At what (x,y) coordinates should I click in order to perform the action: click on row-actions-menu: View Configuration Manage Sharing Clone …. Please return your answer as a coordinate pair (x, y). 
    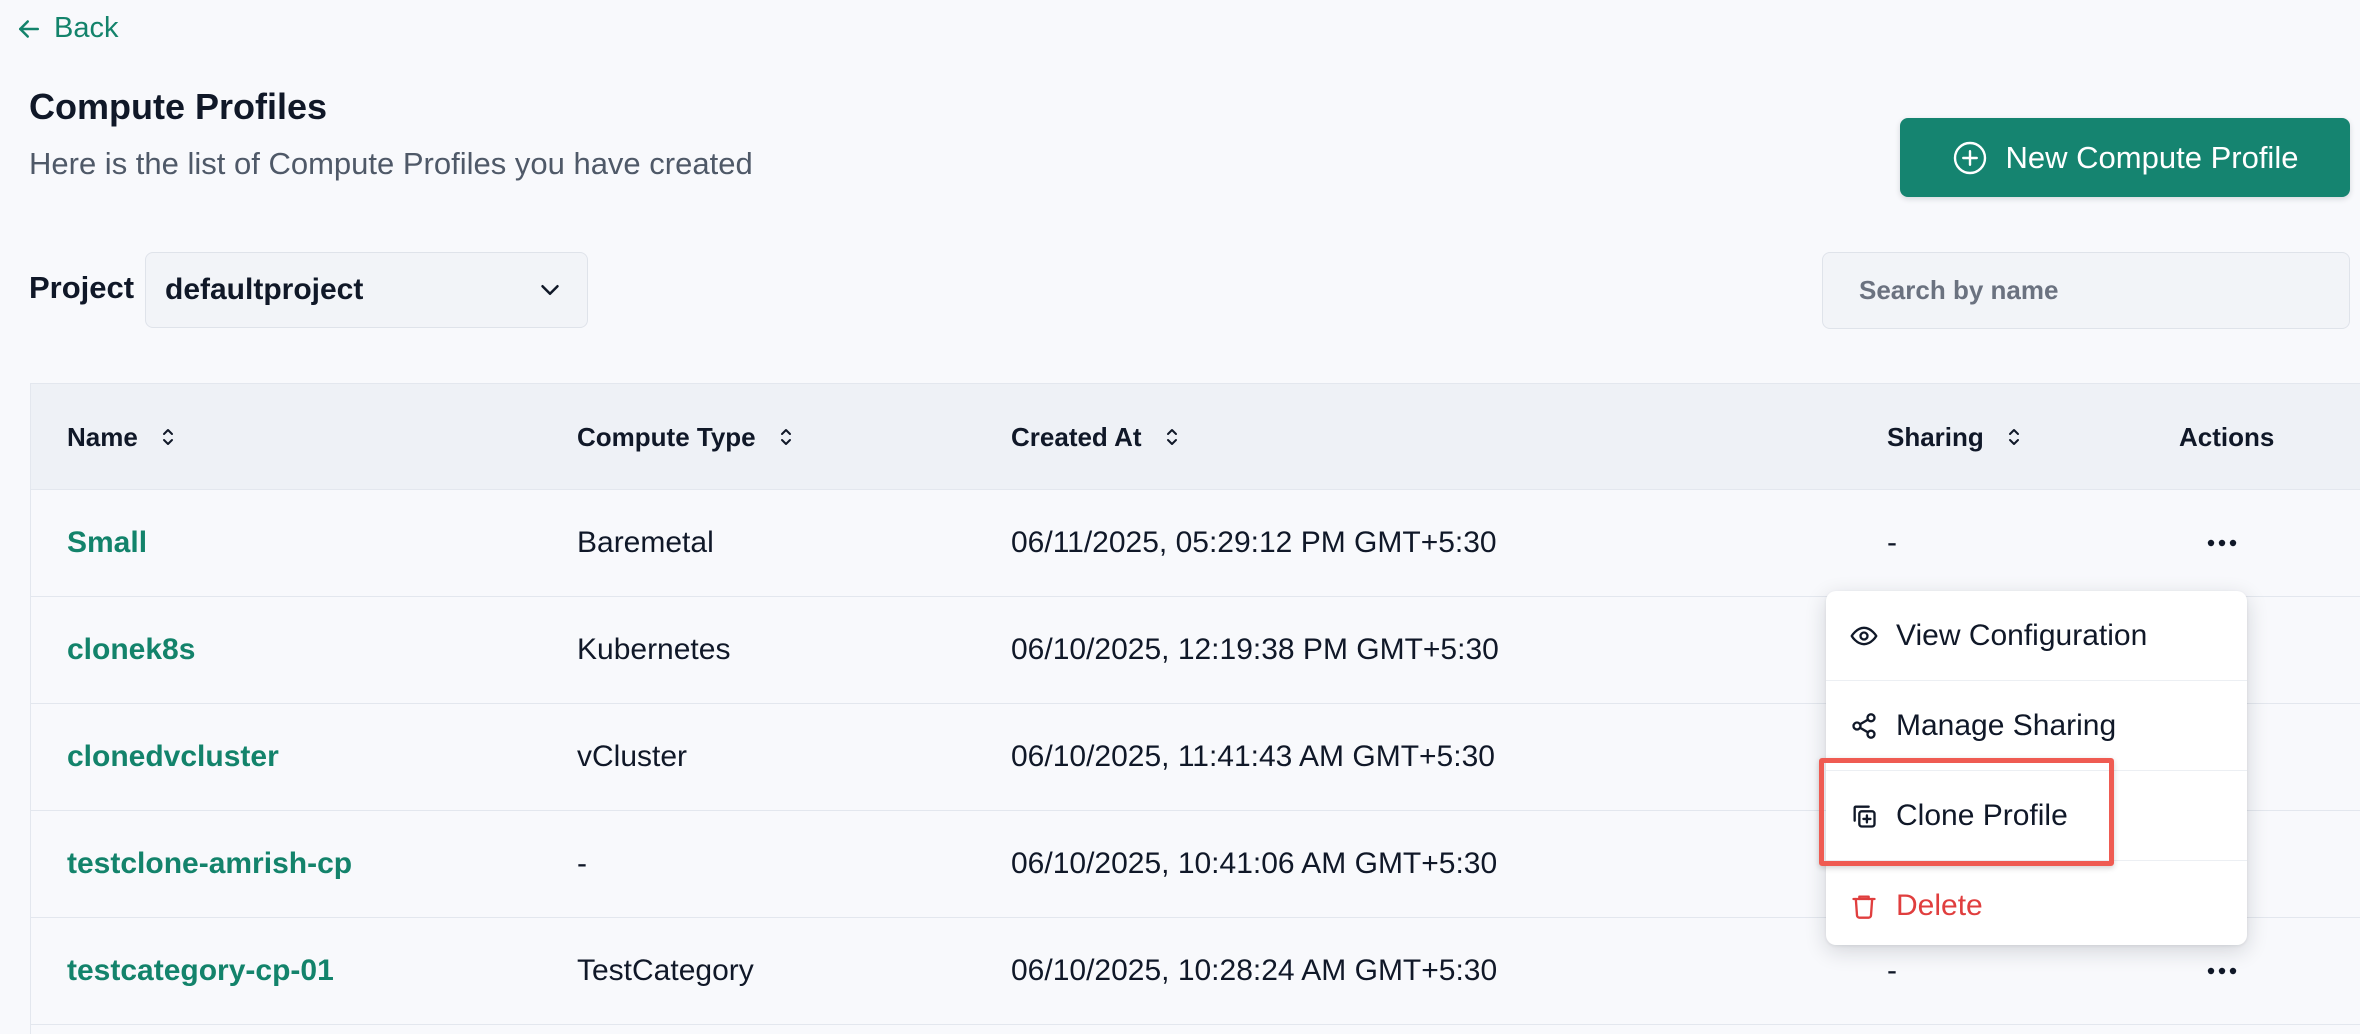
    Looking at the image, I should click on (2036, 768).